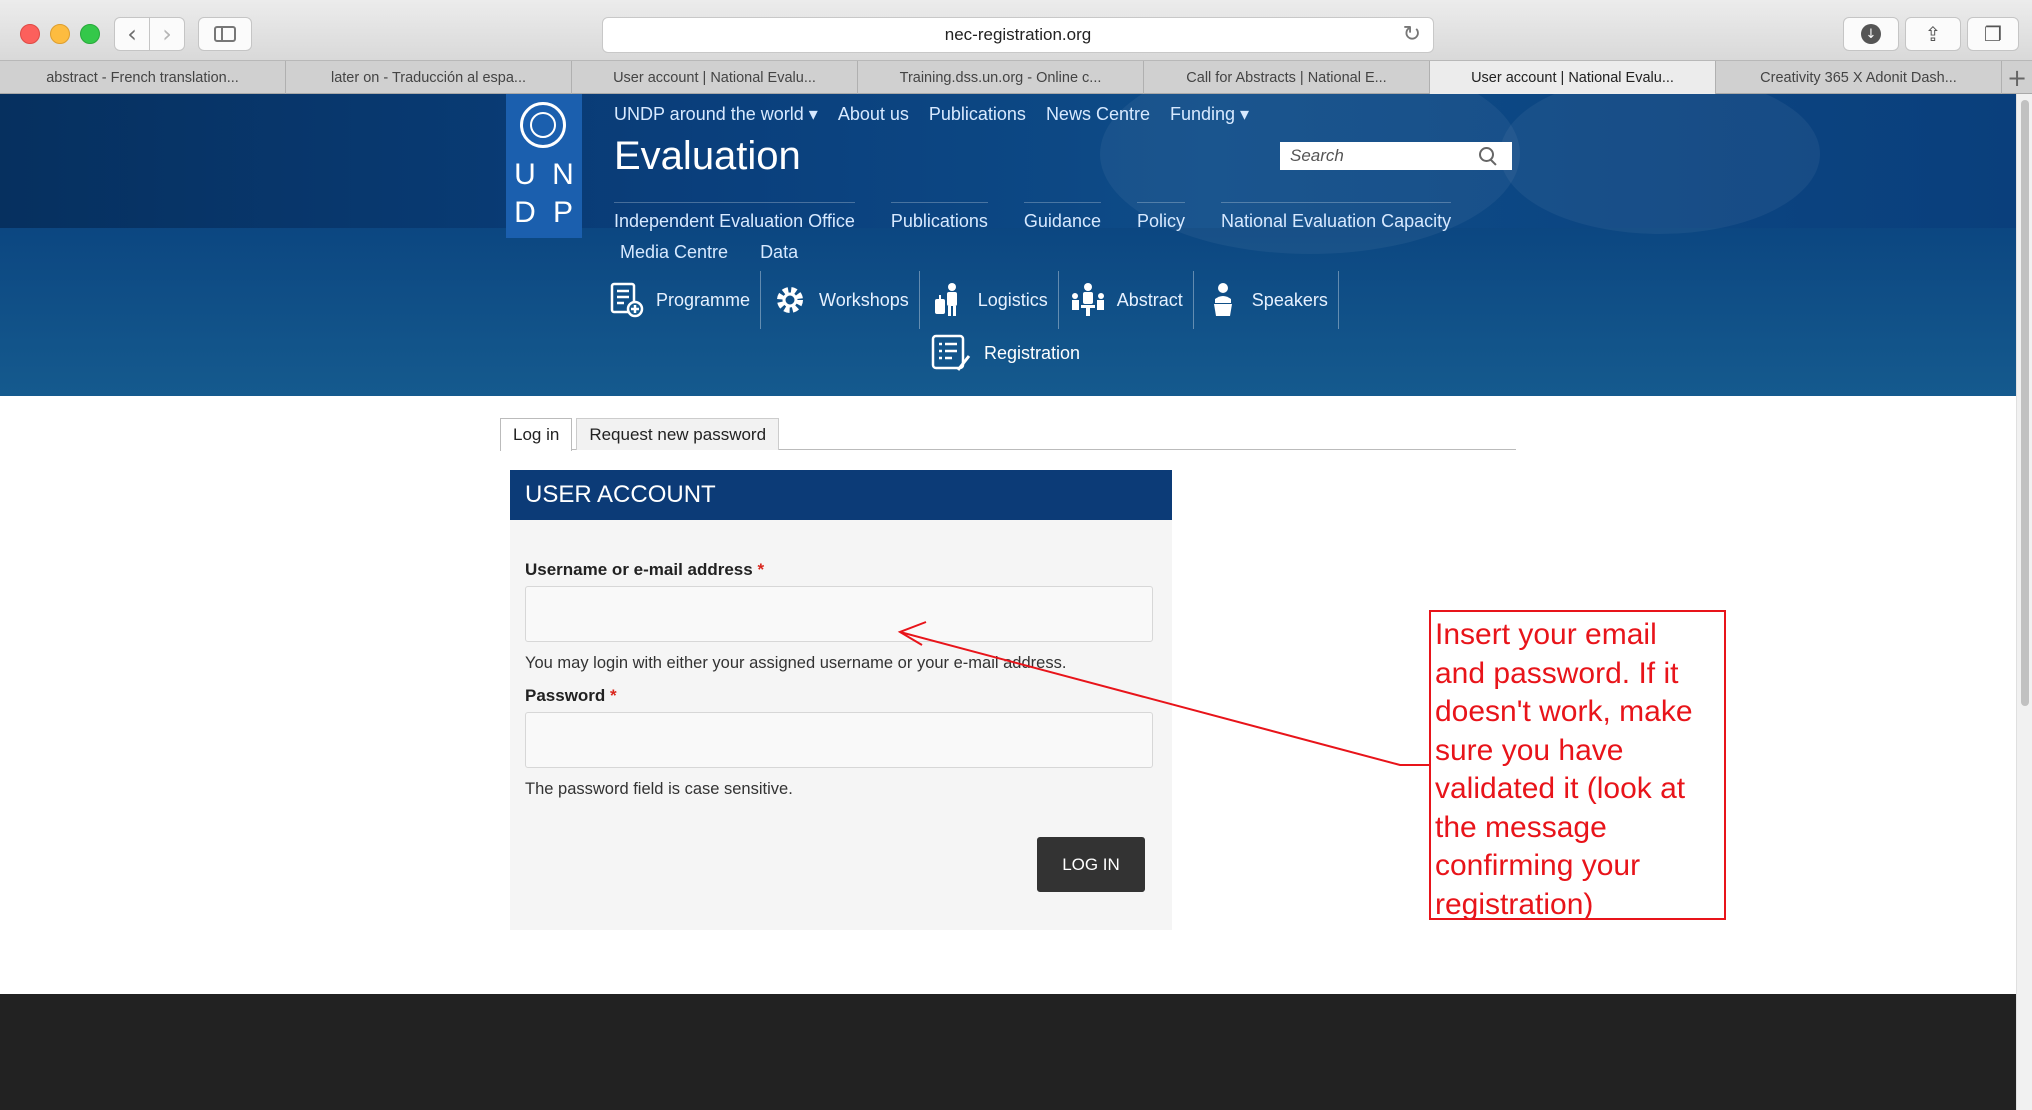  What do you see at coordinates (1488, 156) in the screenshot?
I see `search-icon` at bounding box center [1488, 156].